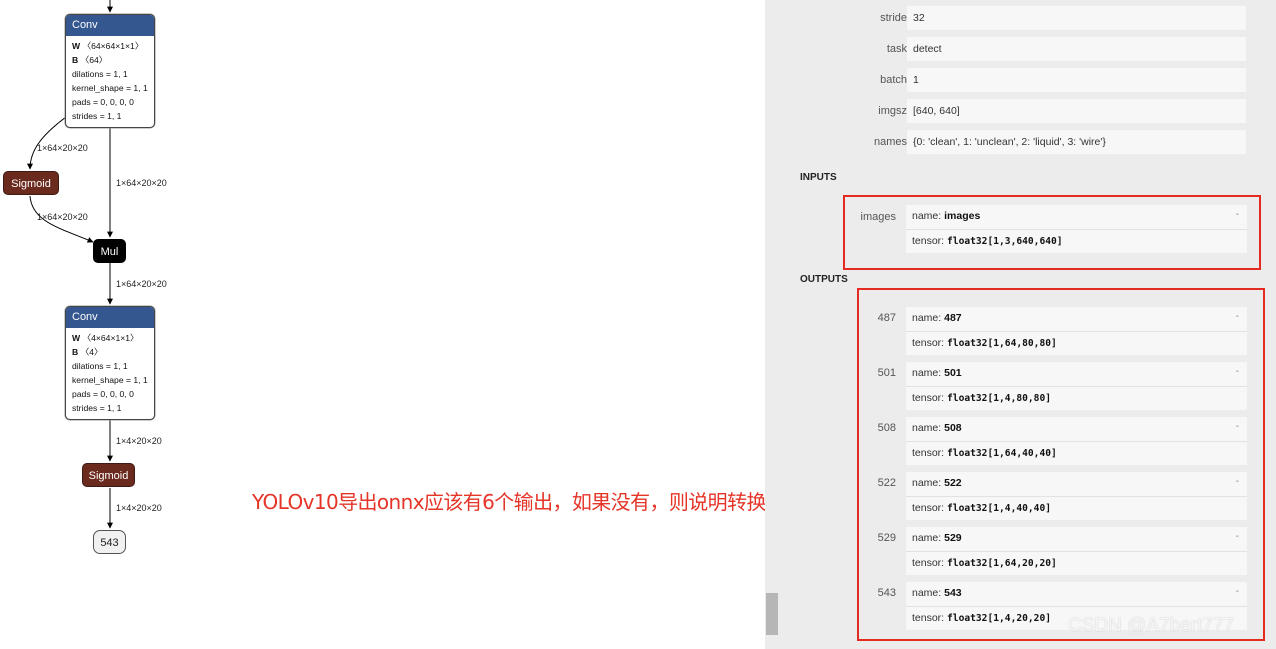 This screenshot has width=1276, height=649. Describe the element at coordinates (109, 251) in the screenshot. I see `mul-node: Mul` at that location.